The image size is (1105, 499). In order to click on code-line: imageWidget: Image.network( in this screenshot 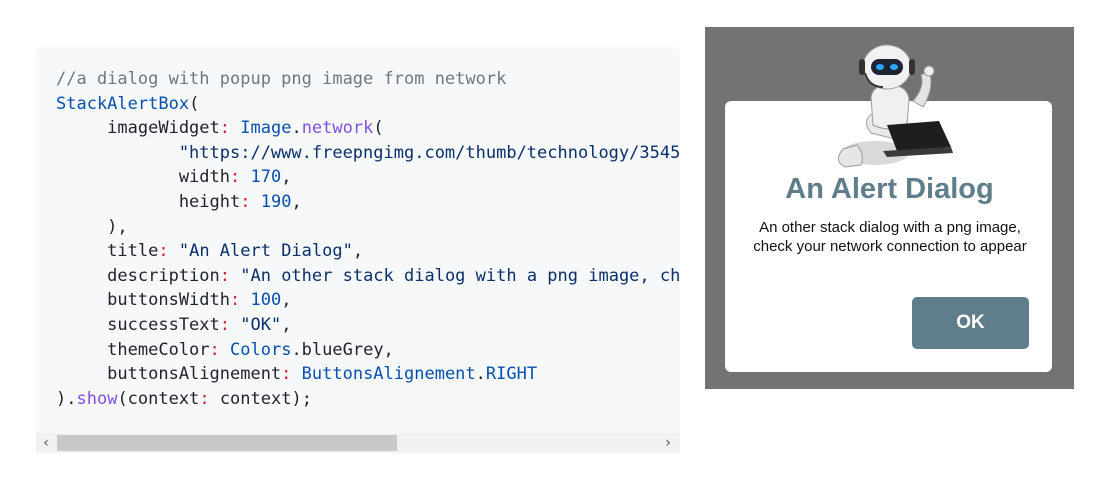, I will do `click(368, 128)`.